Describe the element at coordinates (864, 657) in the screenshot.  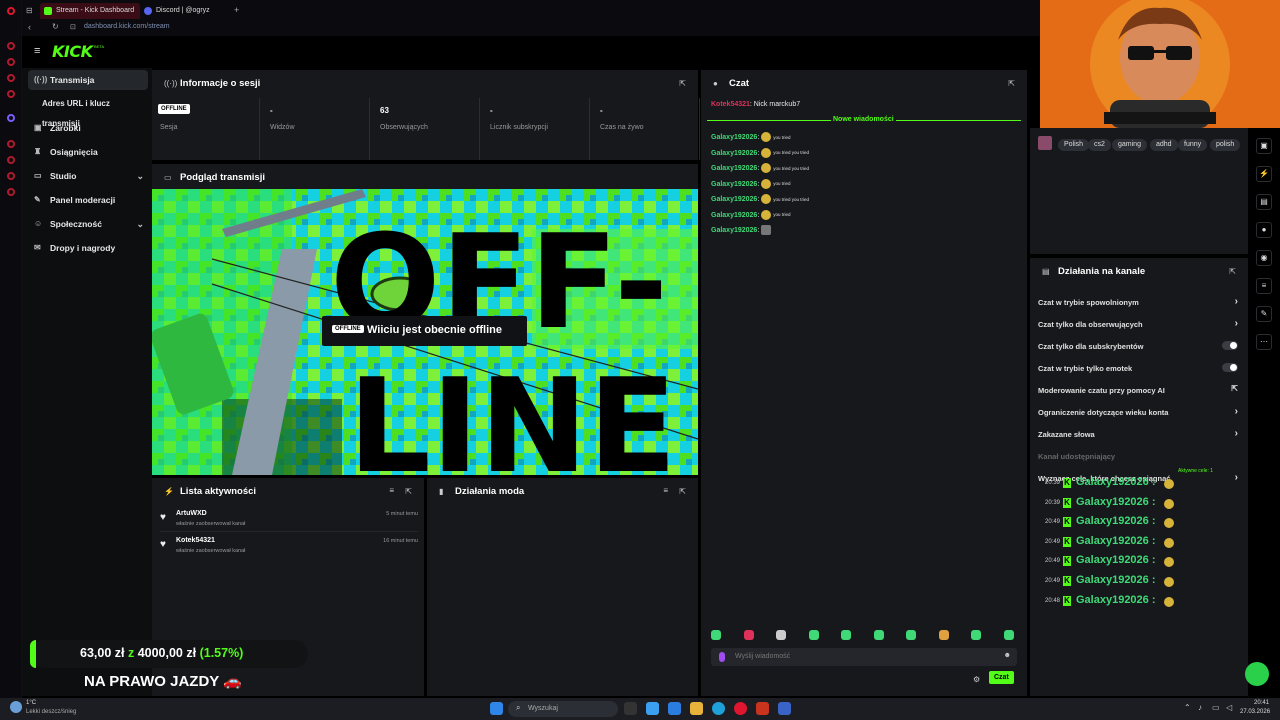
I see `chat-input-box: Wyślij wiadomość ☻` at that location.